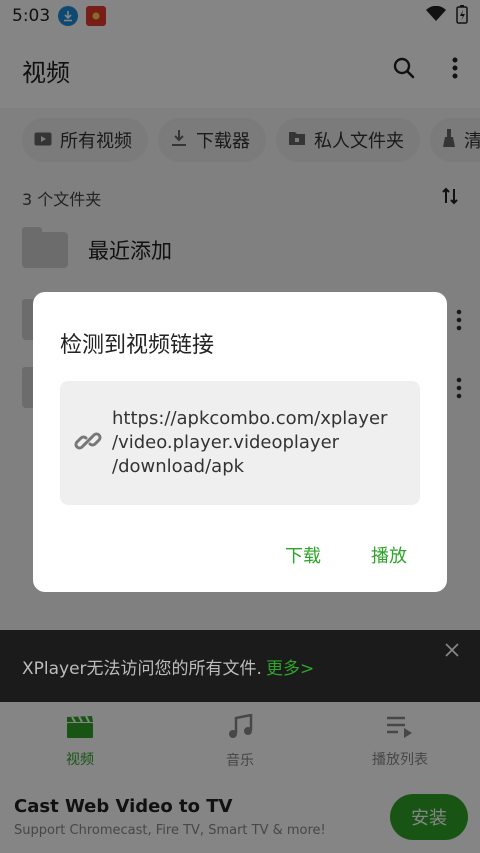 The image size is (480, 853). Describe the element at coordinates (346, 555) in the screenshot. I see `dialog-actions: 下载 播放` at that location.